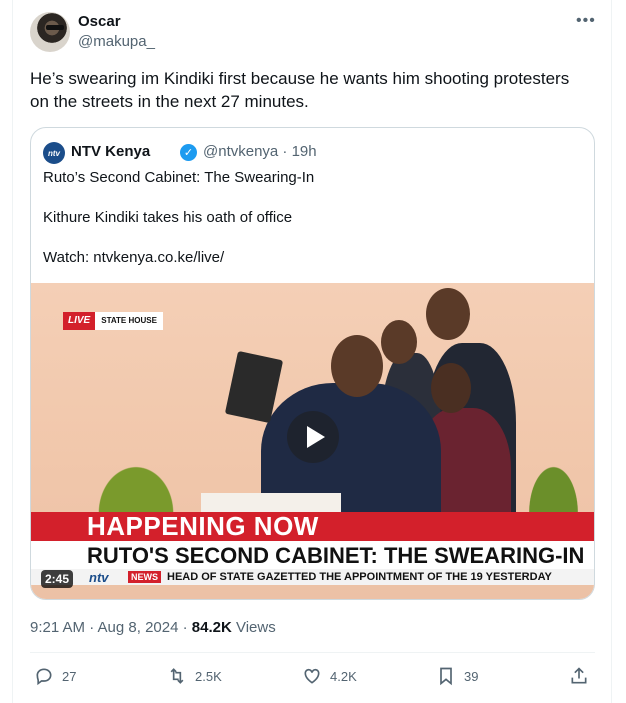  I want to click on author-handle: @makupa_, so click(116, 41).